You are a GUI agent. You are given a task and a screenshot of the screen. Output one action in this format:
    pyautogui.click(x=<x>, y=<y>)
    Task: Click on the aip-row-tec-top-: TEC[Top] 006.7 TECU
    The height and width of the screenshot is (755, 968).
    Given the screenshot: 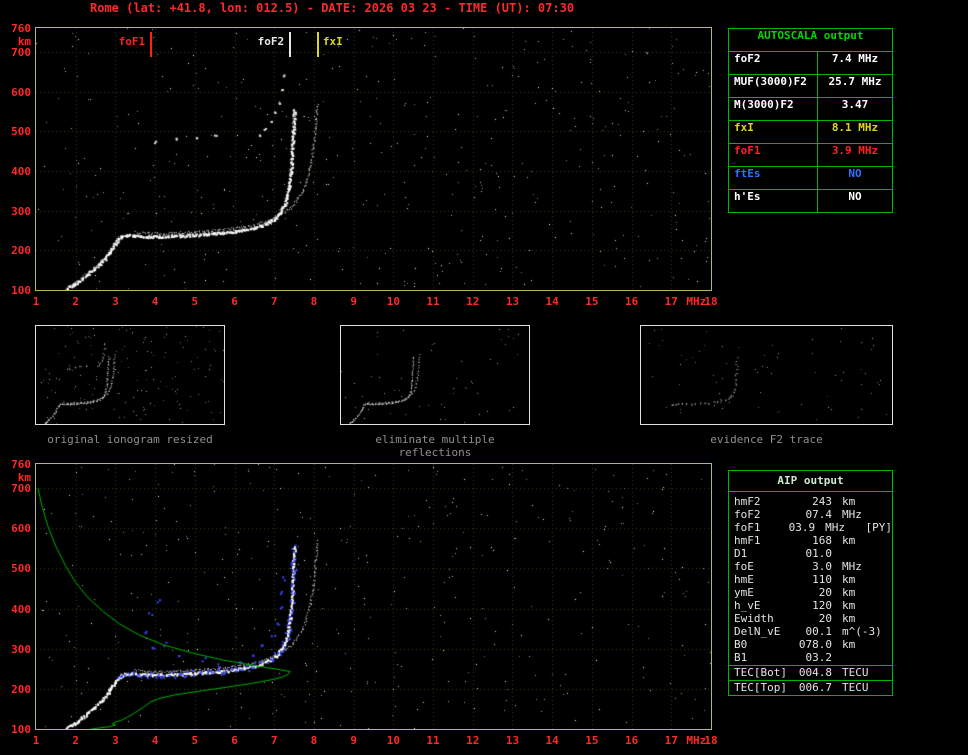 What is the action you would take?
    pyautogui.click(x=810, y=687)
    